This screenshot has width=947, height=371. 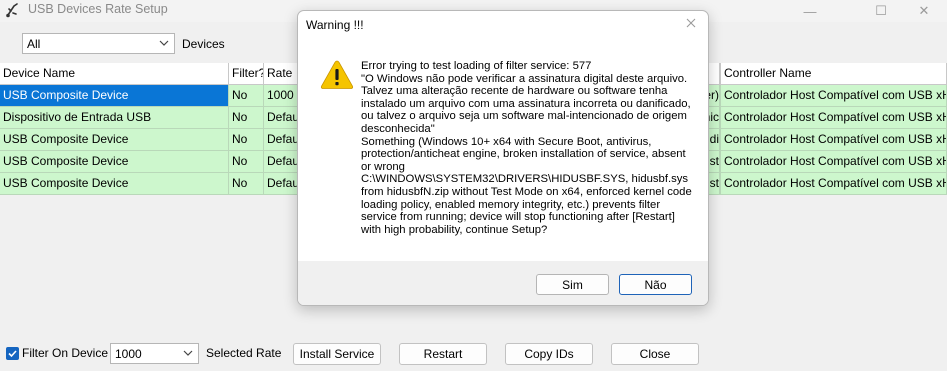 I want to click on devices-label: Devices, so click(x=203, y=44).